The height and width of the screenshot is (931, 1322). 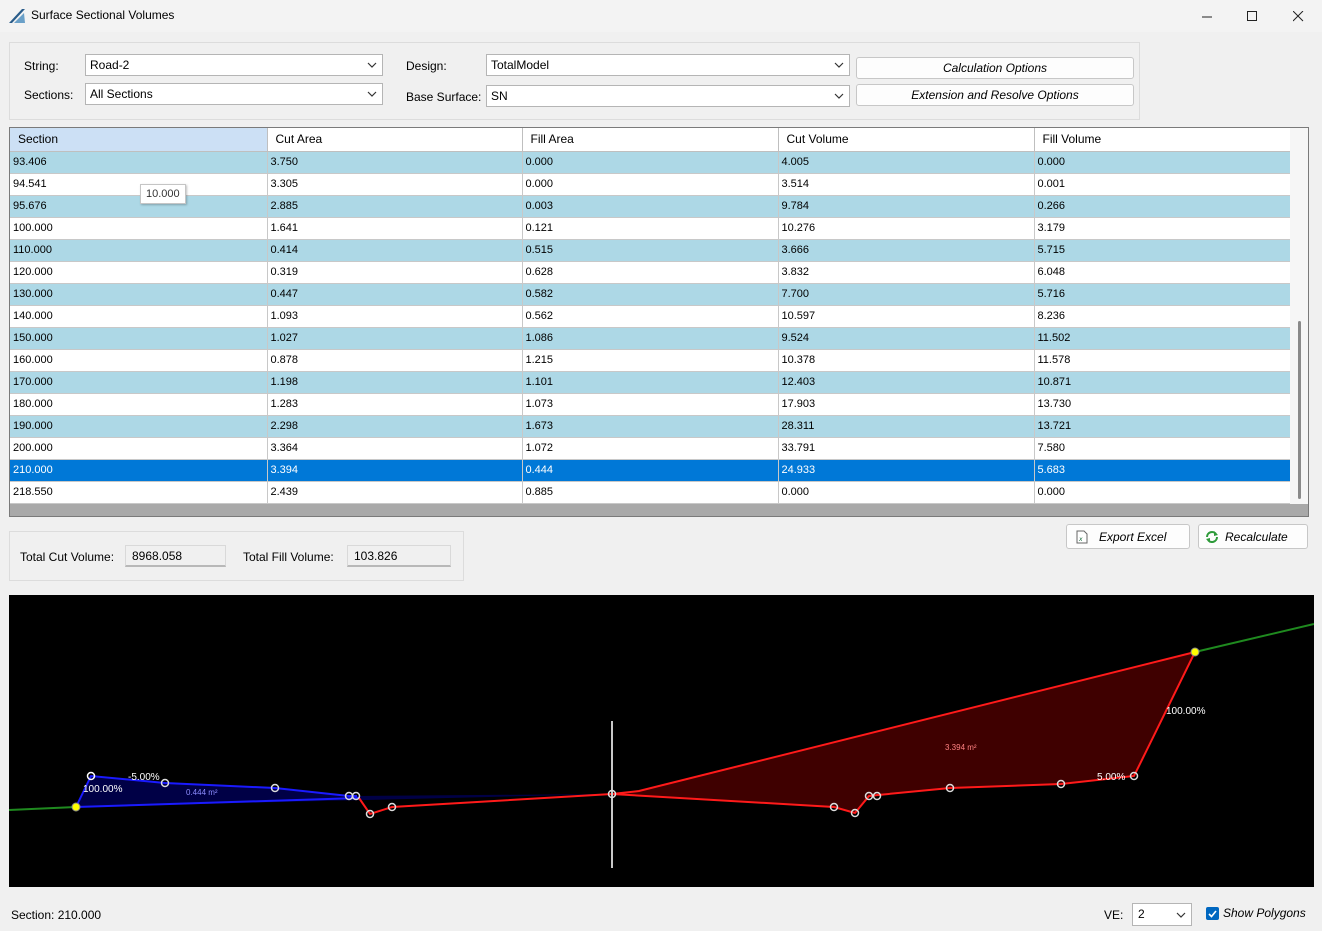 What do you see at coordinates (139, 316) in the screenshot?
I see `table-cell: 140.000` at bounding box center [139, 316].